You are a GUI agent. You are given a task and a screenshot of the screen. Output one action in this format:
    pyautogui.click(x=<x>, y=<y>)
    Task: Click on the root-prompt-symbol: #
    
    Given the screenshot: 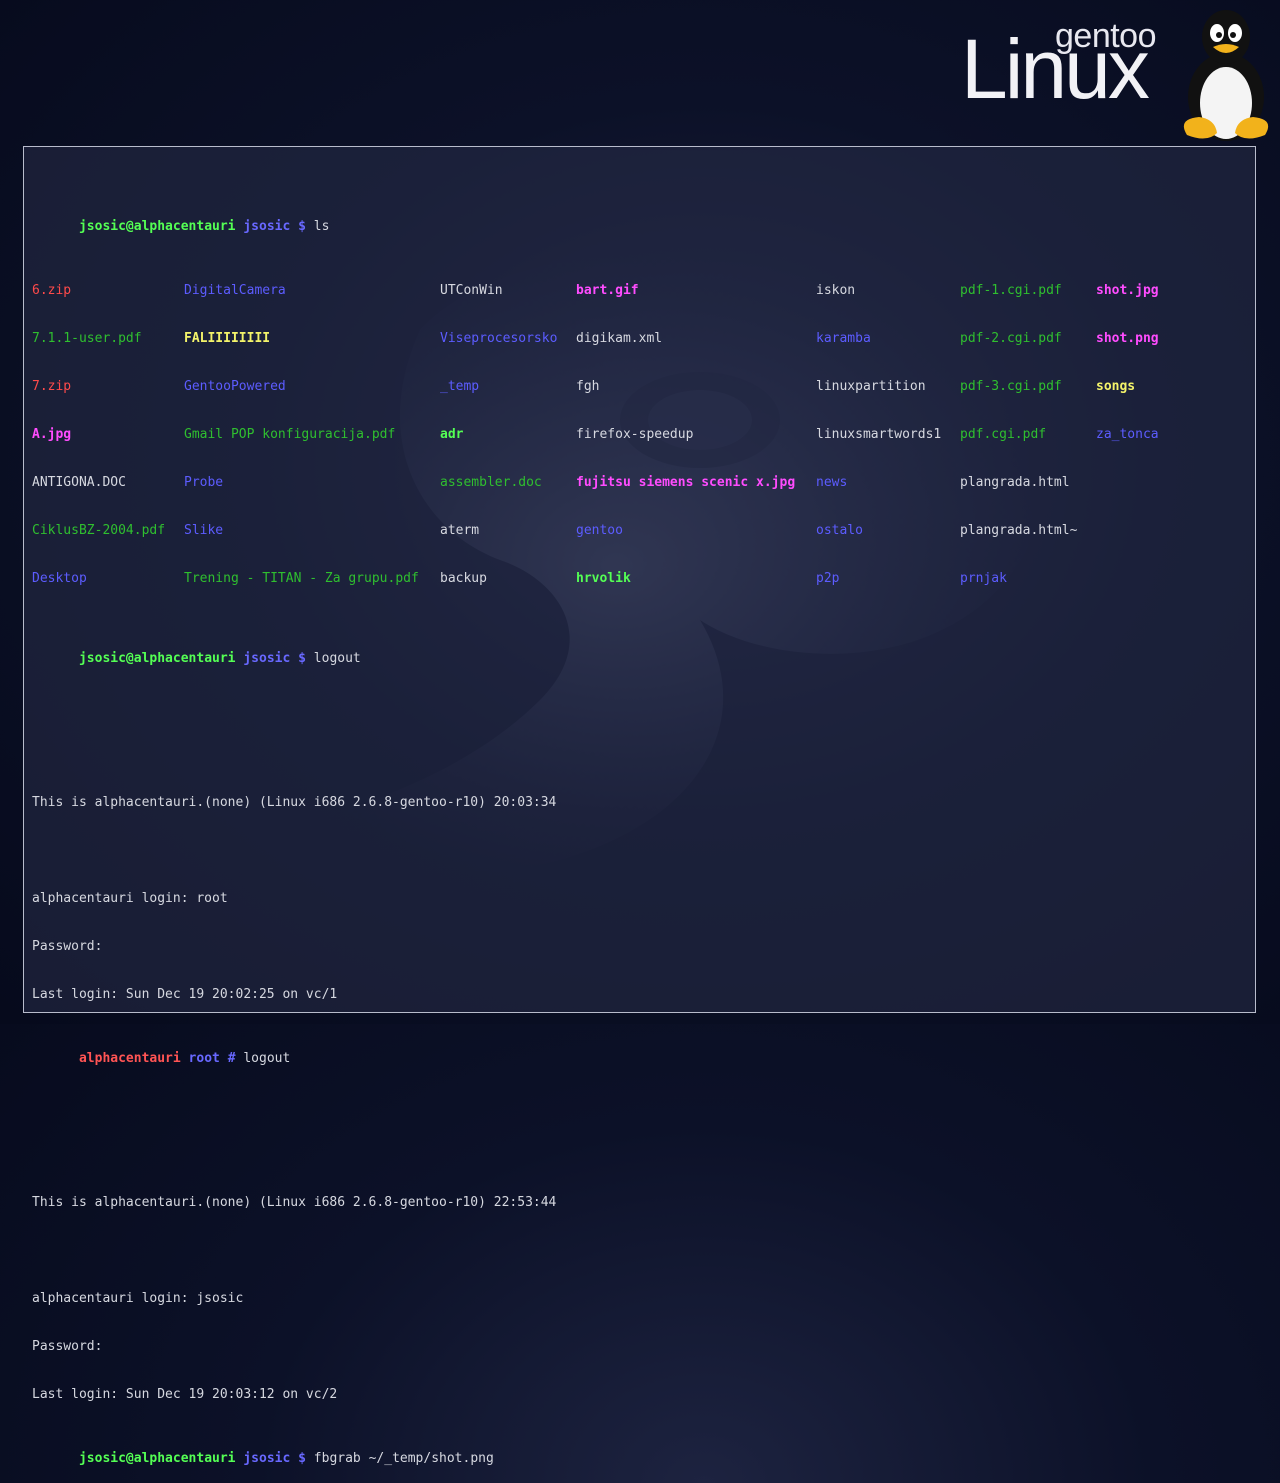 What is the action you would take?
    pyautogui.click(x=231, y=1058)
    